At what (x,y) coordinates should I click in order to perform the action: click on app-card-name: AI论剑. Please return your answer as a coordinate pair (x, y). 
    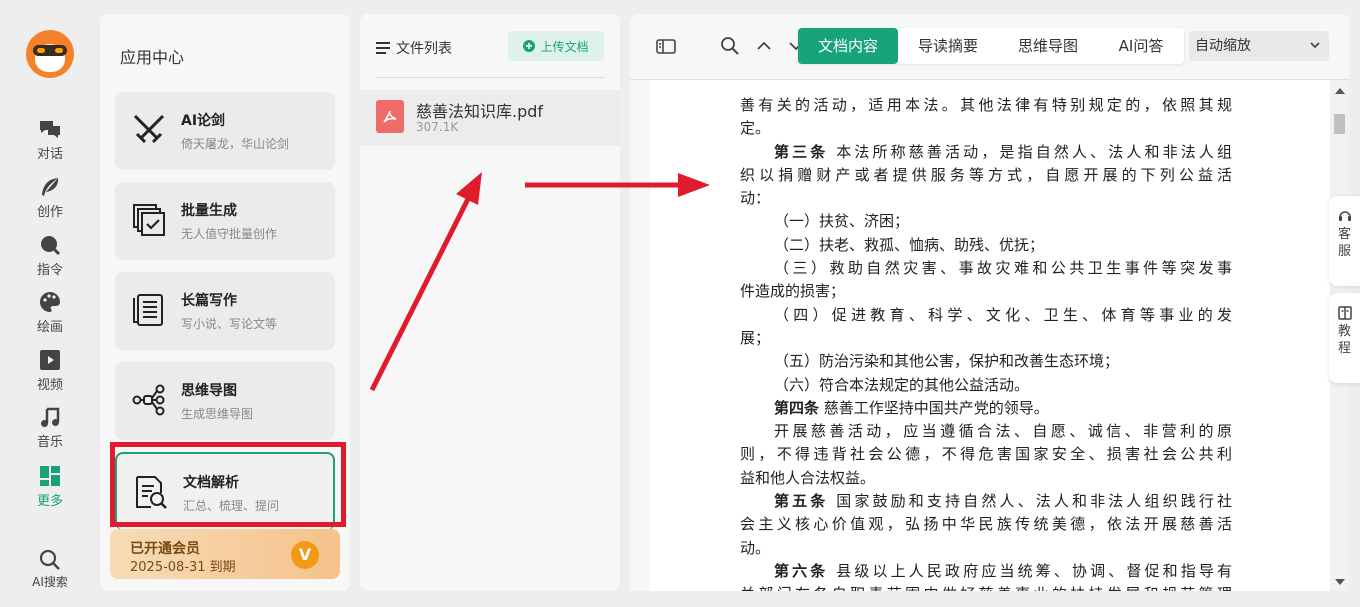
    Looking at the image, I should click on (203, 121).